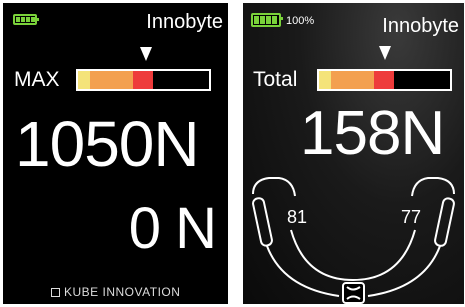  What do you see at coordinates (107, 144) in the screenshot?
I see `primary-force-value: 1050N` at bounding box center [107, 144].